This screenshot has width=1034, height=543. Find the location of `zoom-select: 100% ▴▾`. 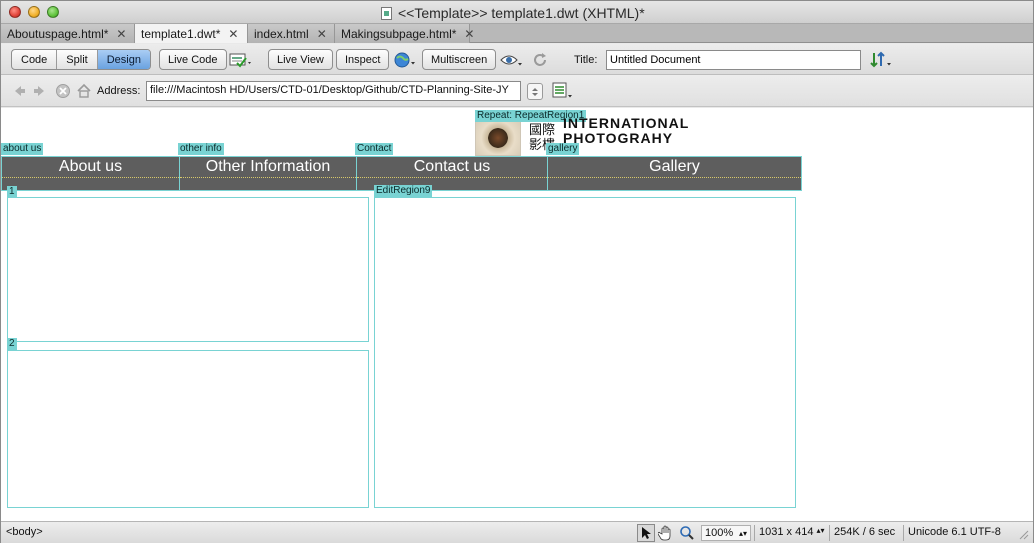

zoom-select: 100% ▴▾ is located at coordinates (726, 533).